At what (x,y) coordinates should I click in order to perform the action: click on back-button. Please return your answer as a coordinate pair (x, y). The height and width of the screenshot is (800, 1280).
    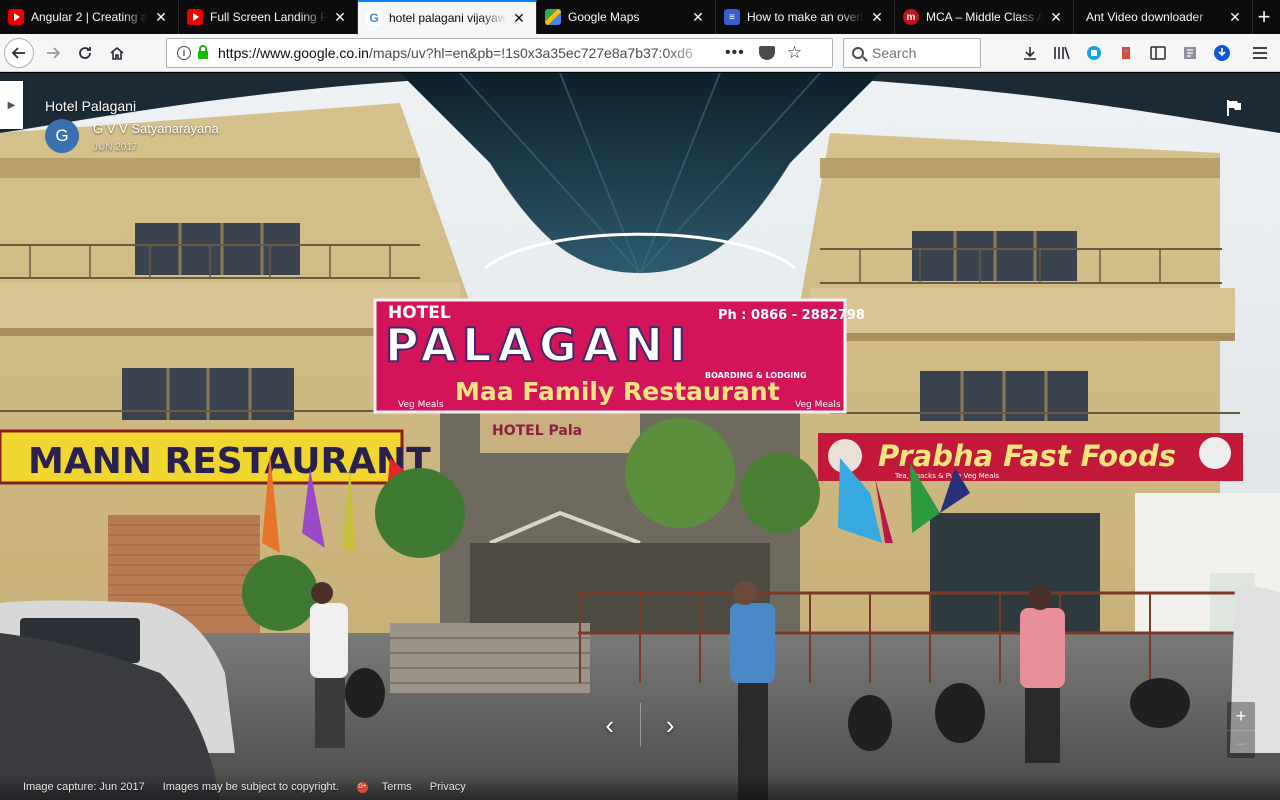
    Looking at the image, I should click on (19, 53).